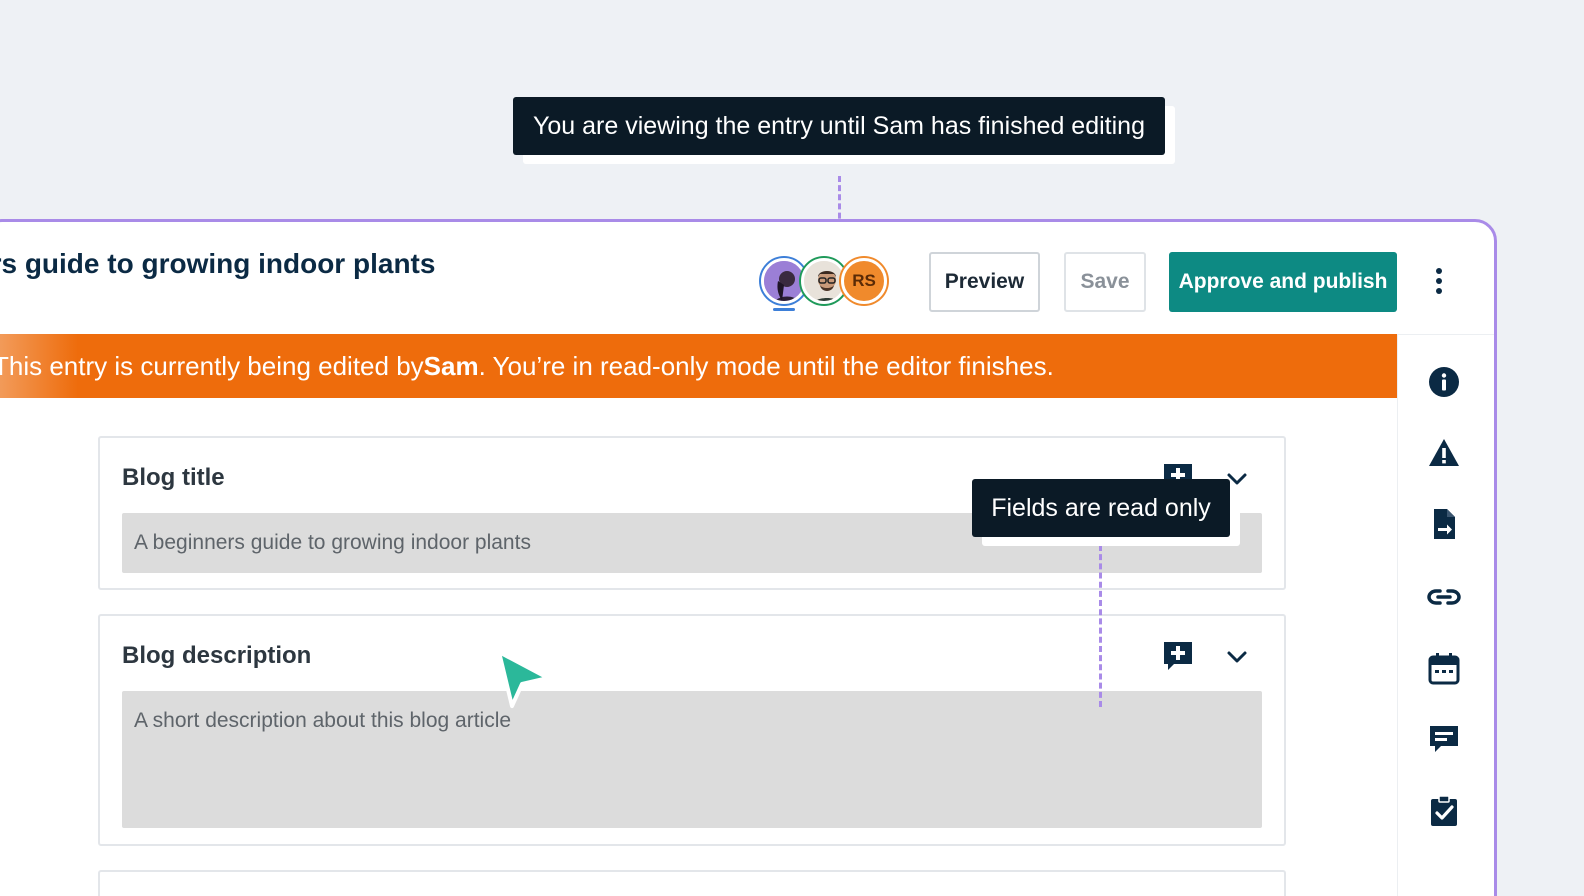  What do you see at coordinates (1444, 811) in the screenshot?
I see `clipboard-check-icon` at bounding box center [1444, 811].